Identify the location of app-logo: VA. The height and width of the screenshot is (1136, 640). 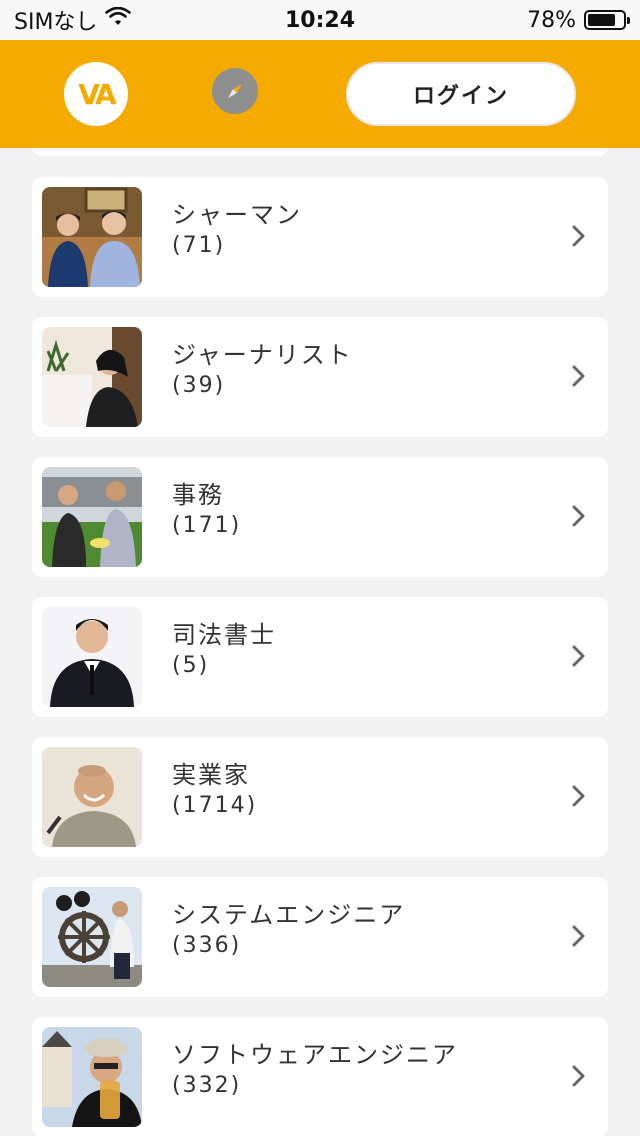
(96, 94).